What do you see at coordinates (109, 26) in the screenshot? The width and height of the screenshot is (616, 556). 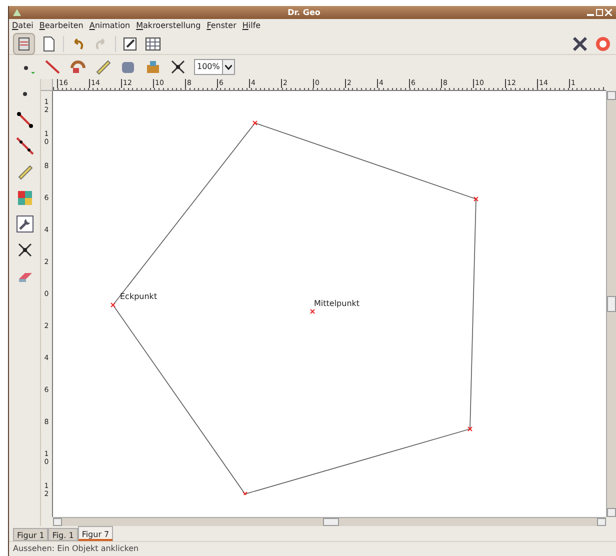 I see `menu-item: Animation` at bounding box center [109, 26].